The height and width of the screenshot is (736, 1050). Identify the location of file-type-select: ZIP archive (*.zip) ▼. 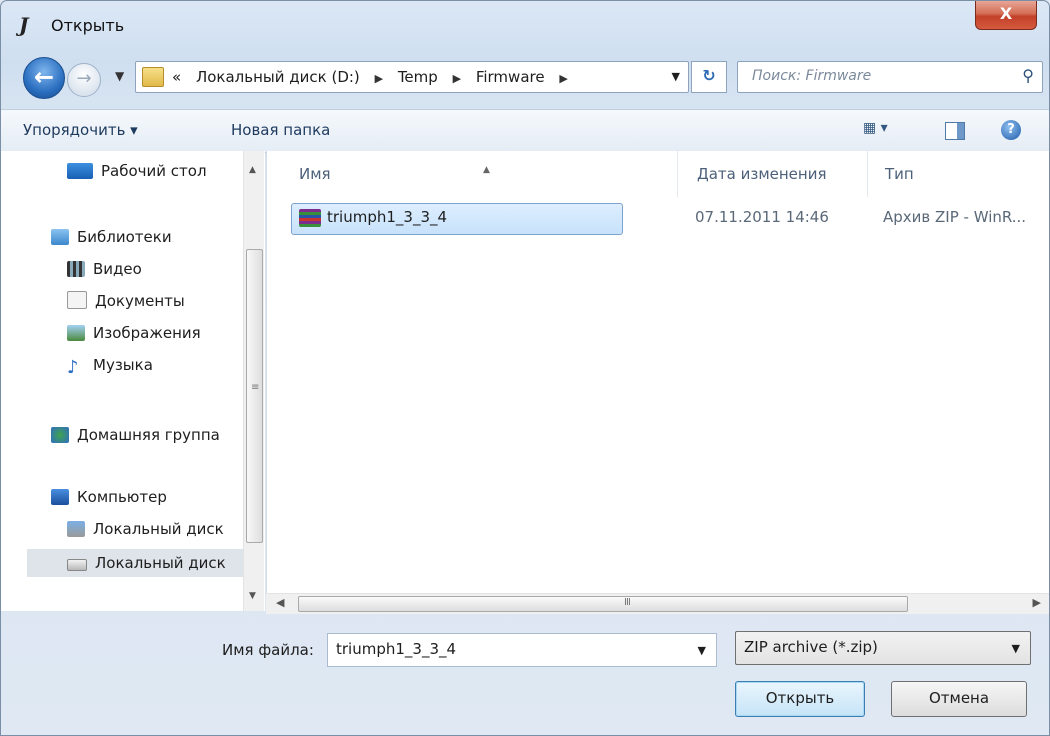
(883, 648).